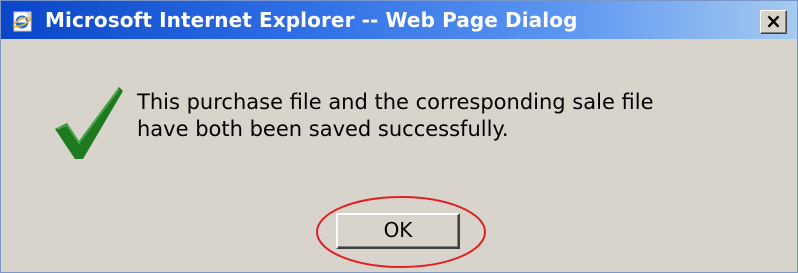 The height and width of the screenshot is (273, 798). Describe the element at coordinates (773, 22) in the screenshot. I see `close-button: ×` at that location.